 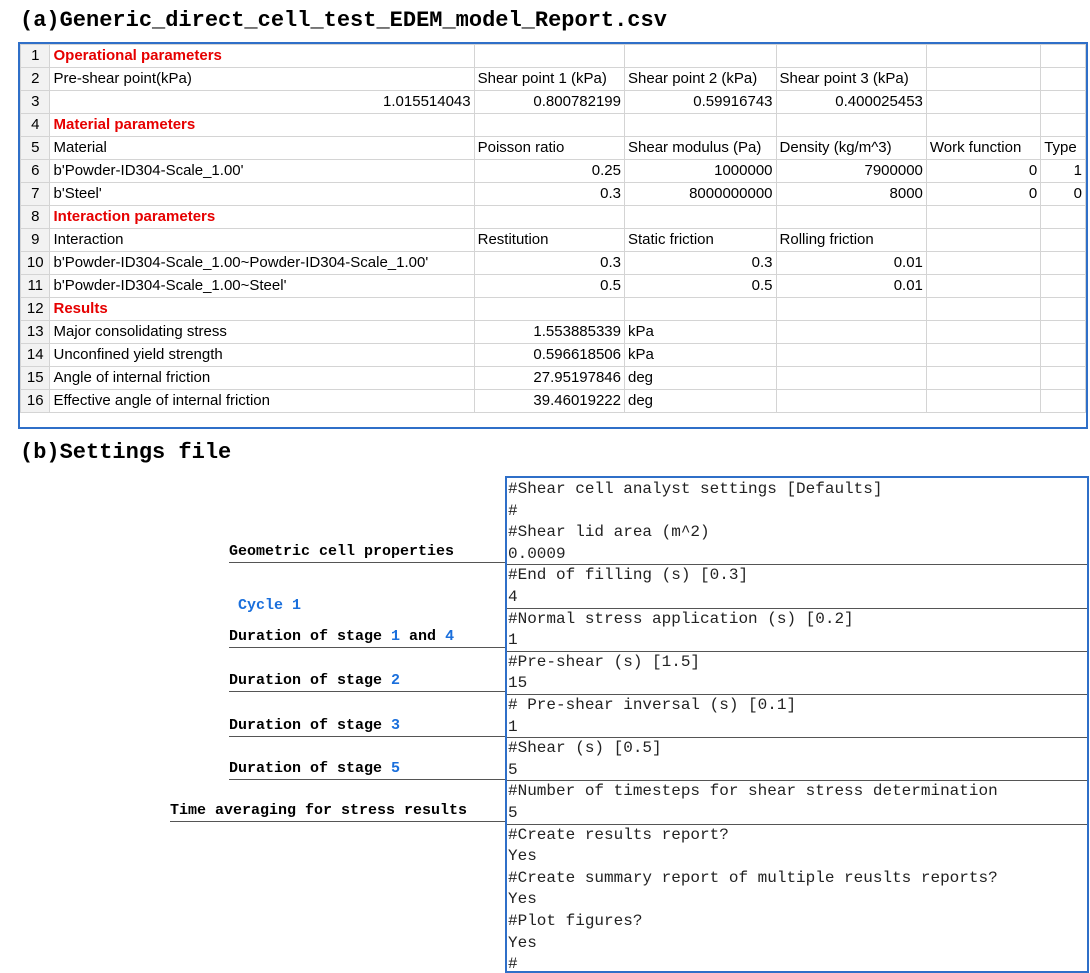 What do you see at coordinates (270, 605) in the screenshot?
I see `label-cycle-1: Cycle 1` at bounding box center [270, 605].